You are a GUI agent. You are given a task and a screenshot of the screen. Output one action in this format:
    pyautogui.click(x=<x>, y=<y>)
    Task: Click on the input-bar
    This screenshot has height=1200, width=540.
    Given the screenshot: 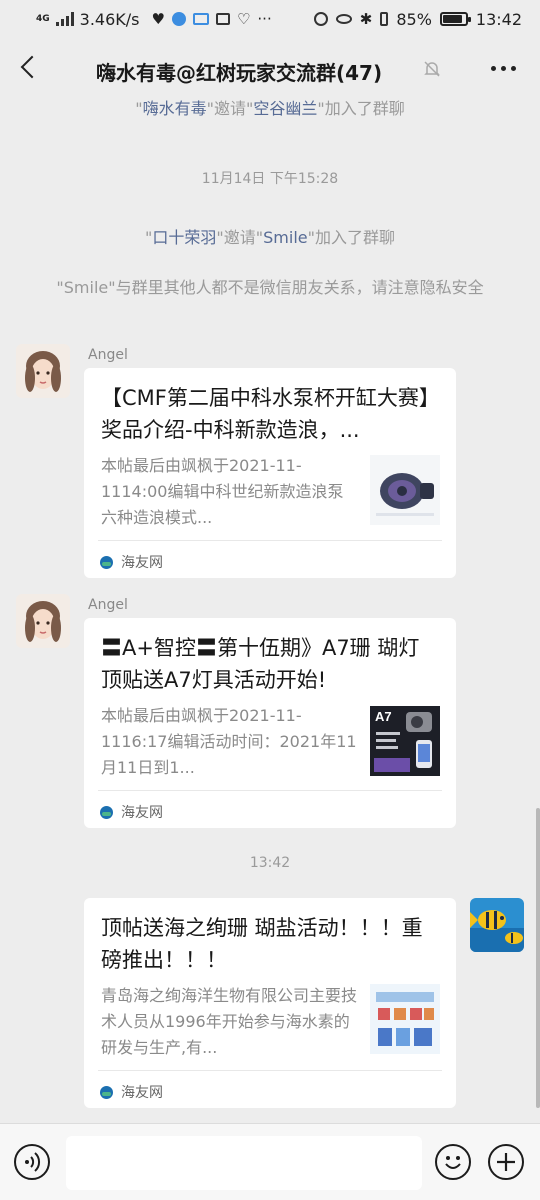 What is the action you would take?
    pyautogui.click(x=270, y=1161)
    